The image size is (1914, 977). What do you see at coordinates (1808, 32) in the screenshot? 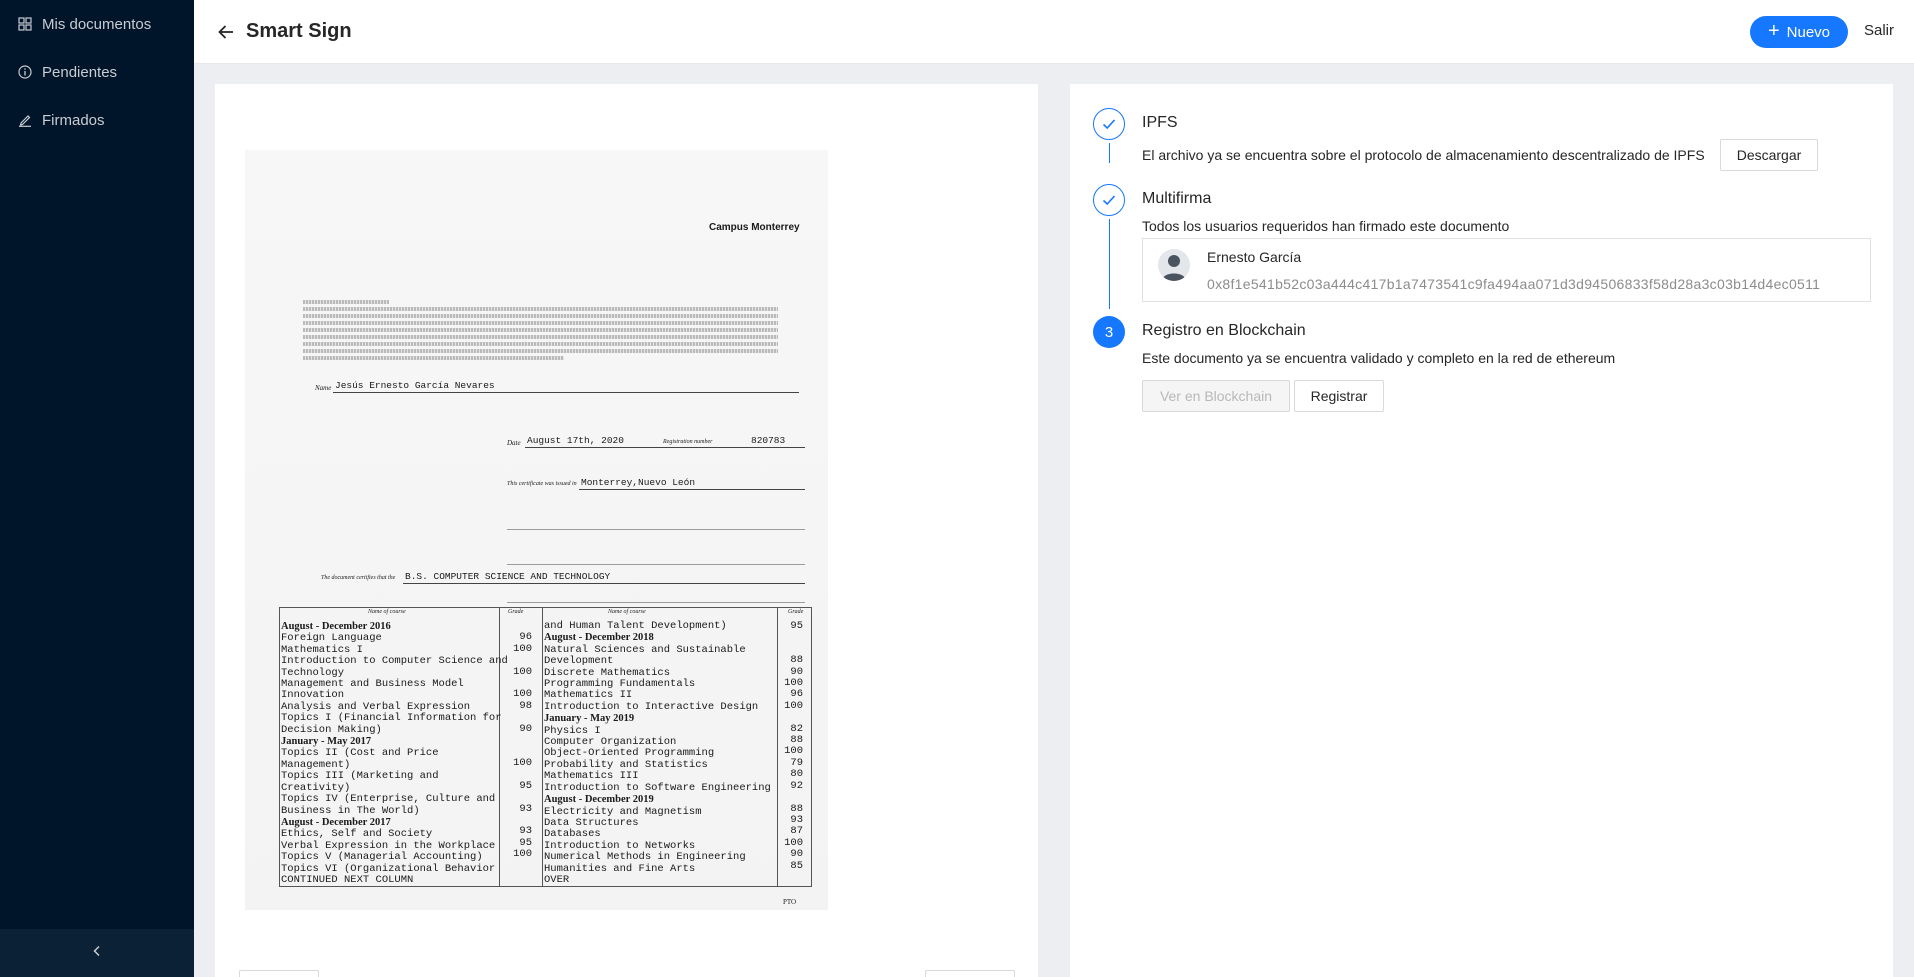
I see `new-button-label: Nuevo` at bounding box center [1808, 32].